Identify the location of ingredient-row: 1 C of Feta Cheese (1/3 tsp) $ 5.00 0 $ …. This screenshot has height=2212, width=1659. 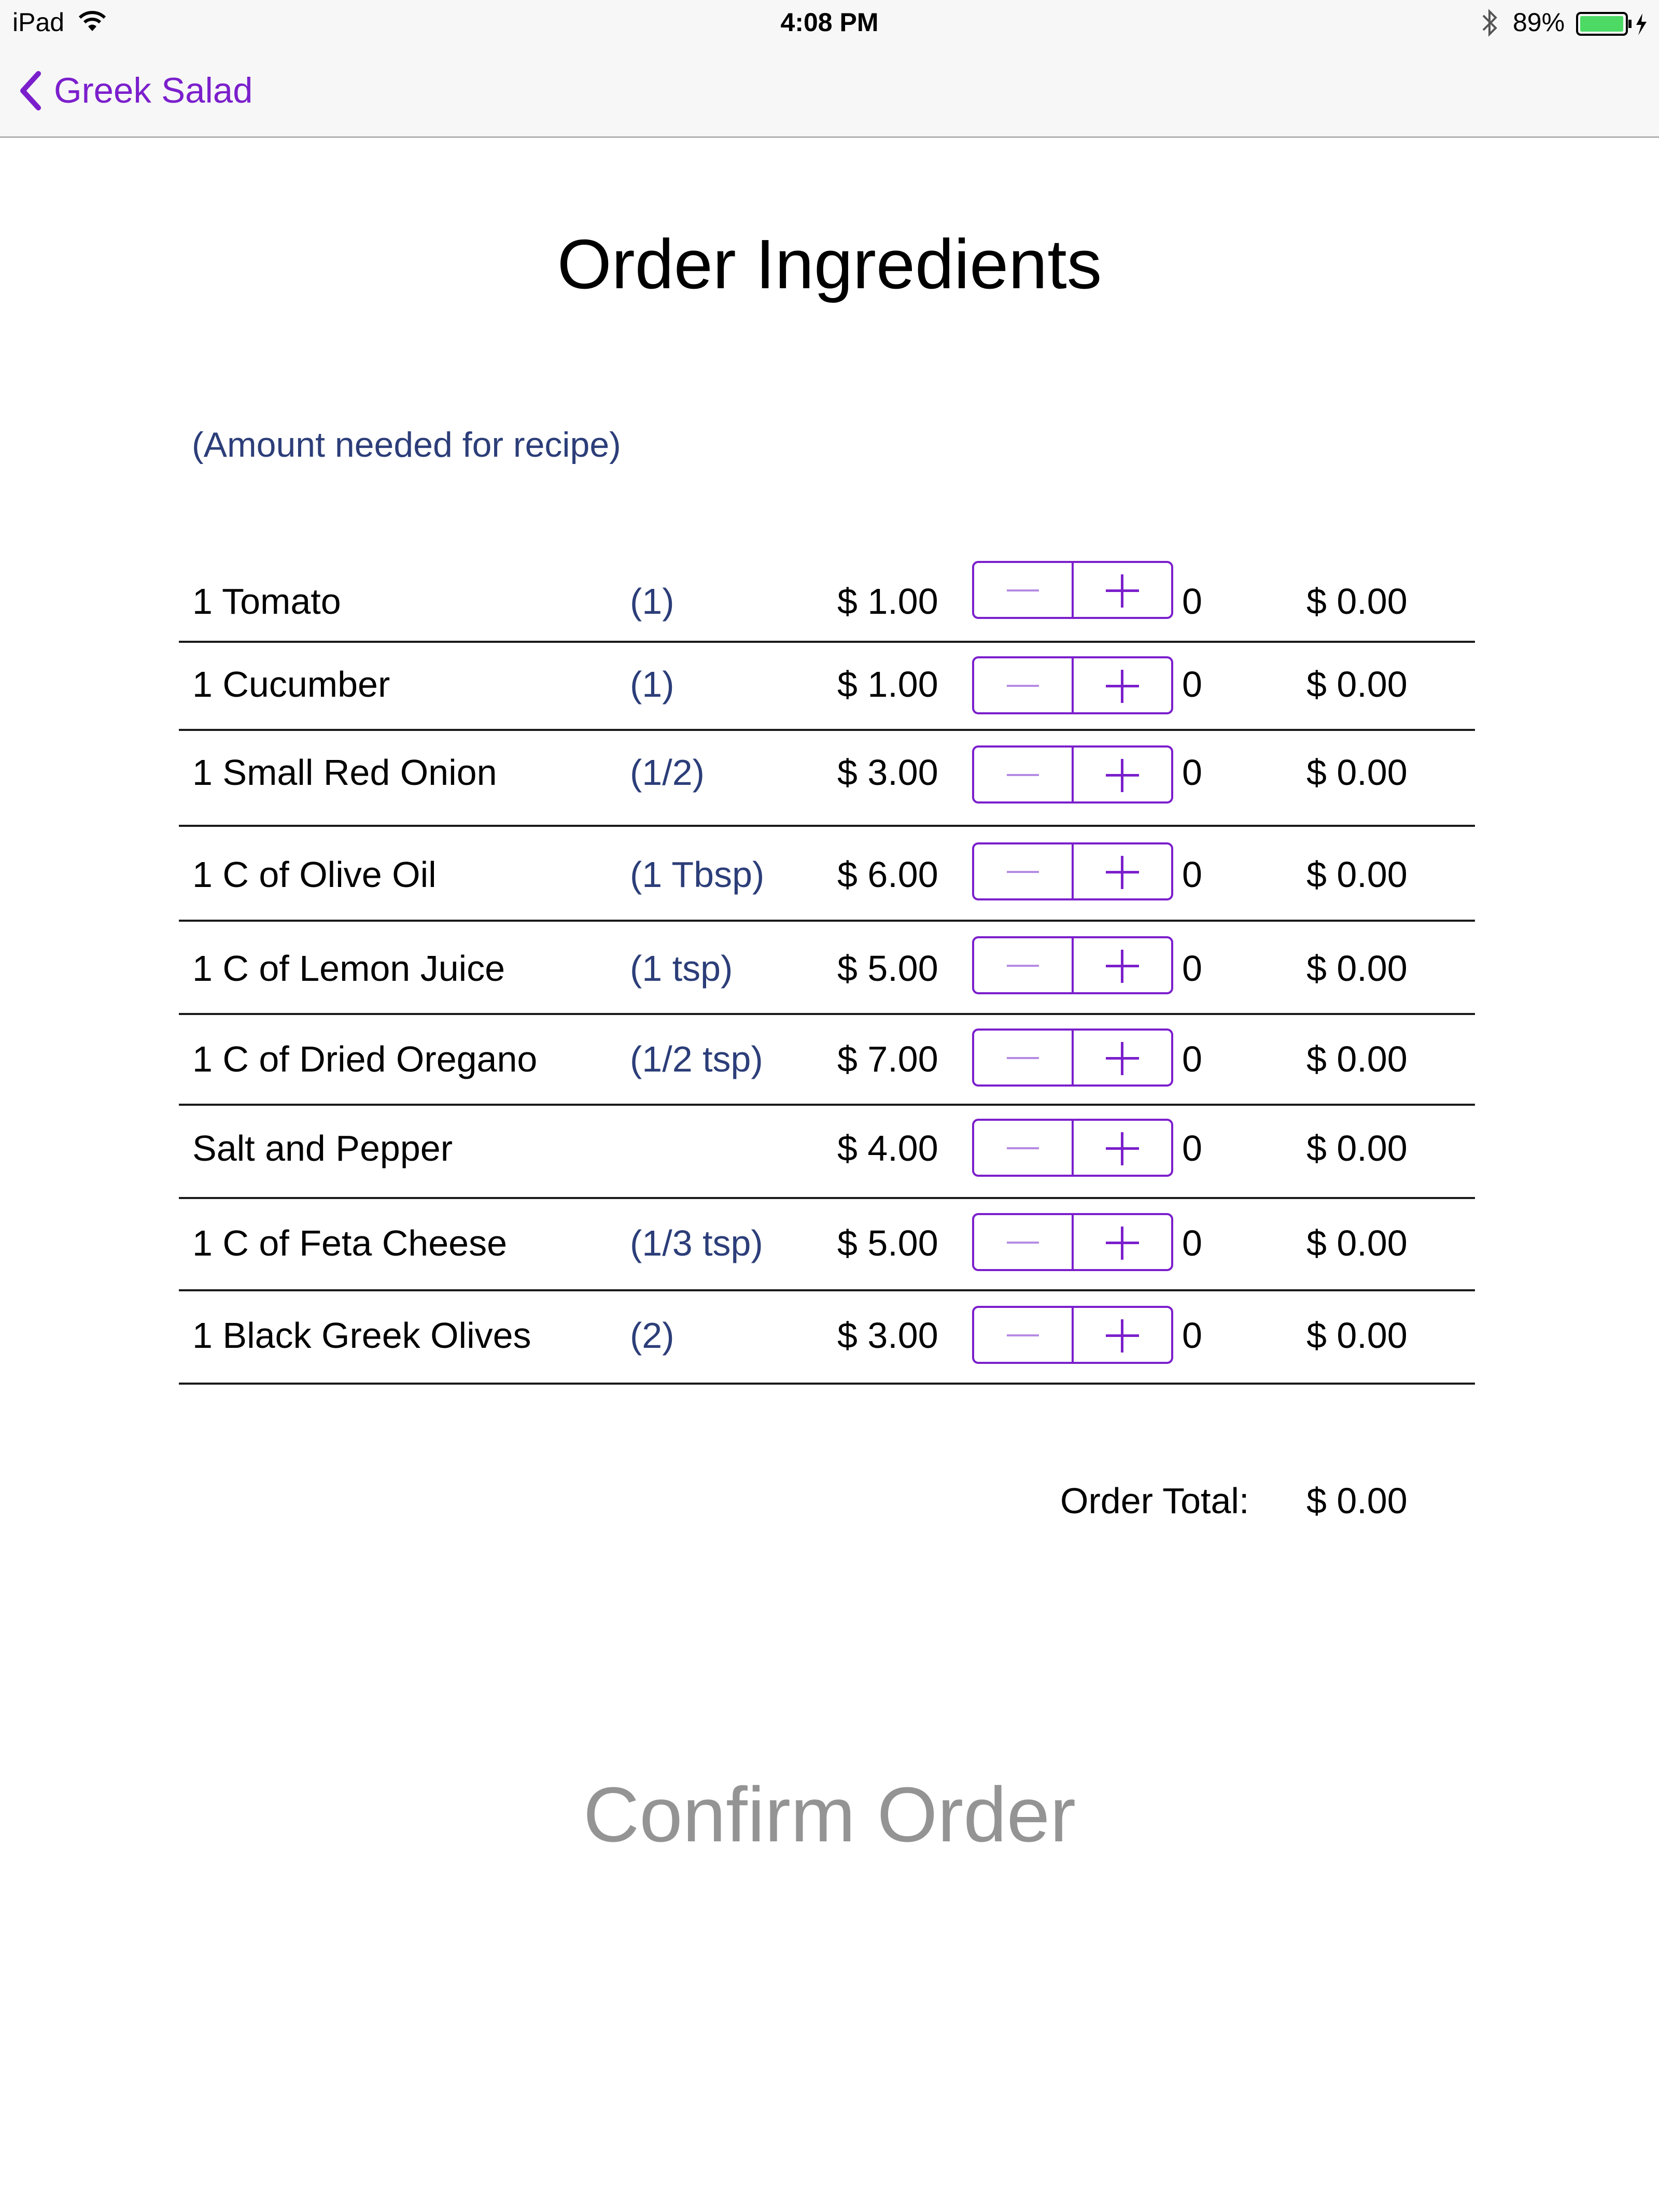
(827, 1245).